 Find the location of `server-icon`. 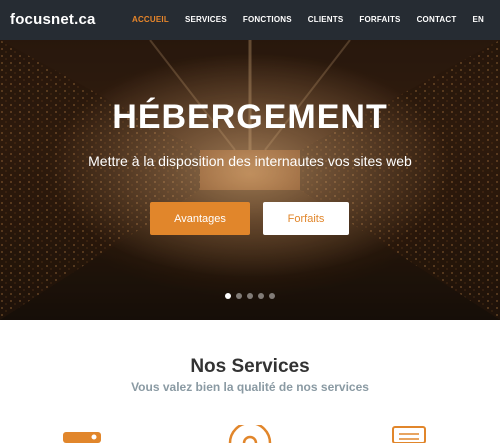

server-icon is located at coordinates (82, 437).